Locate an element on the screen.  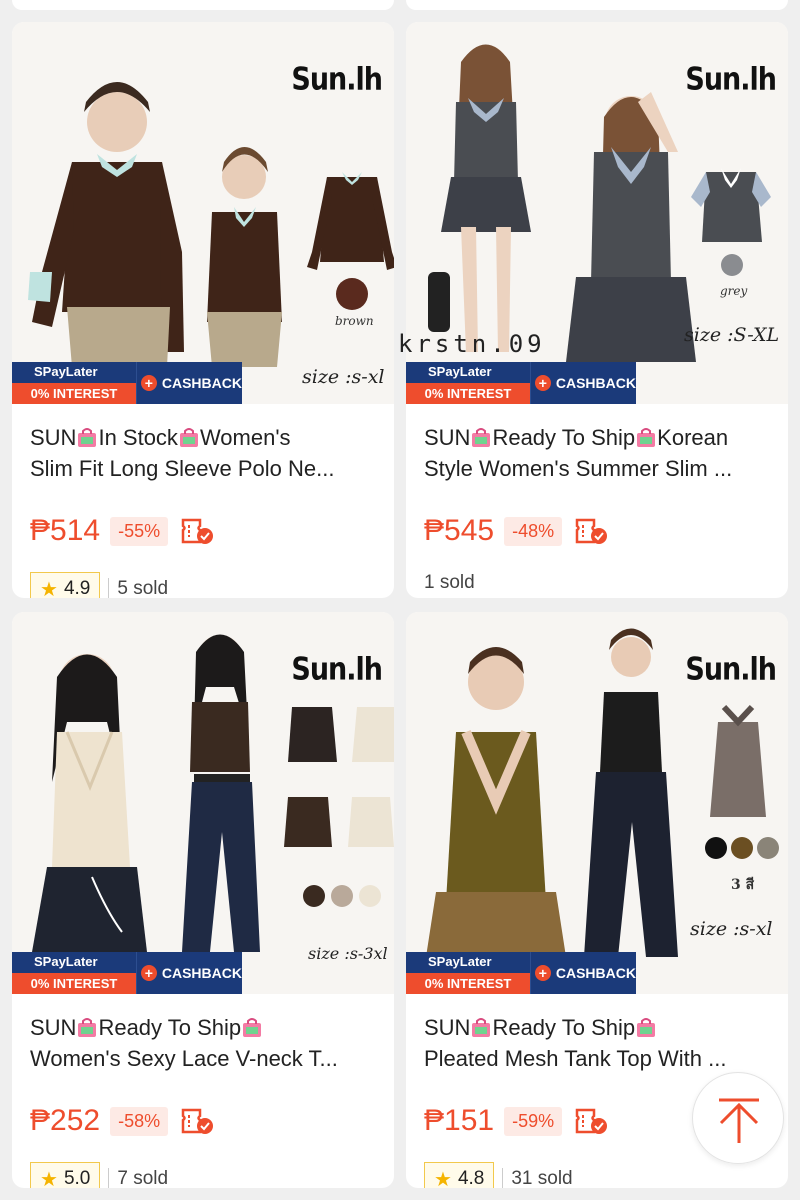
discount-badge: -59% is located at coordinates (533, 1121).